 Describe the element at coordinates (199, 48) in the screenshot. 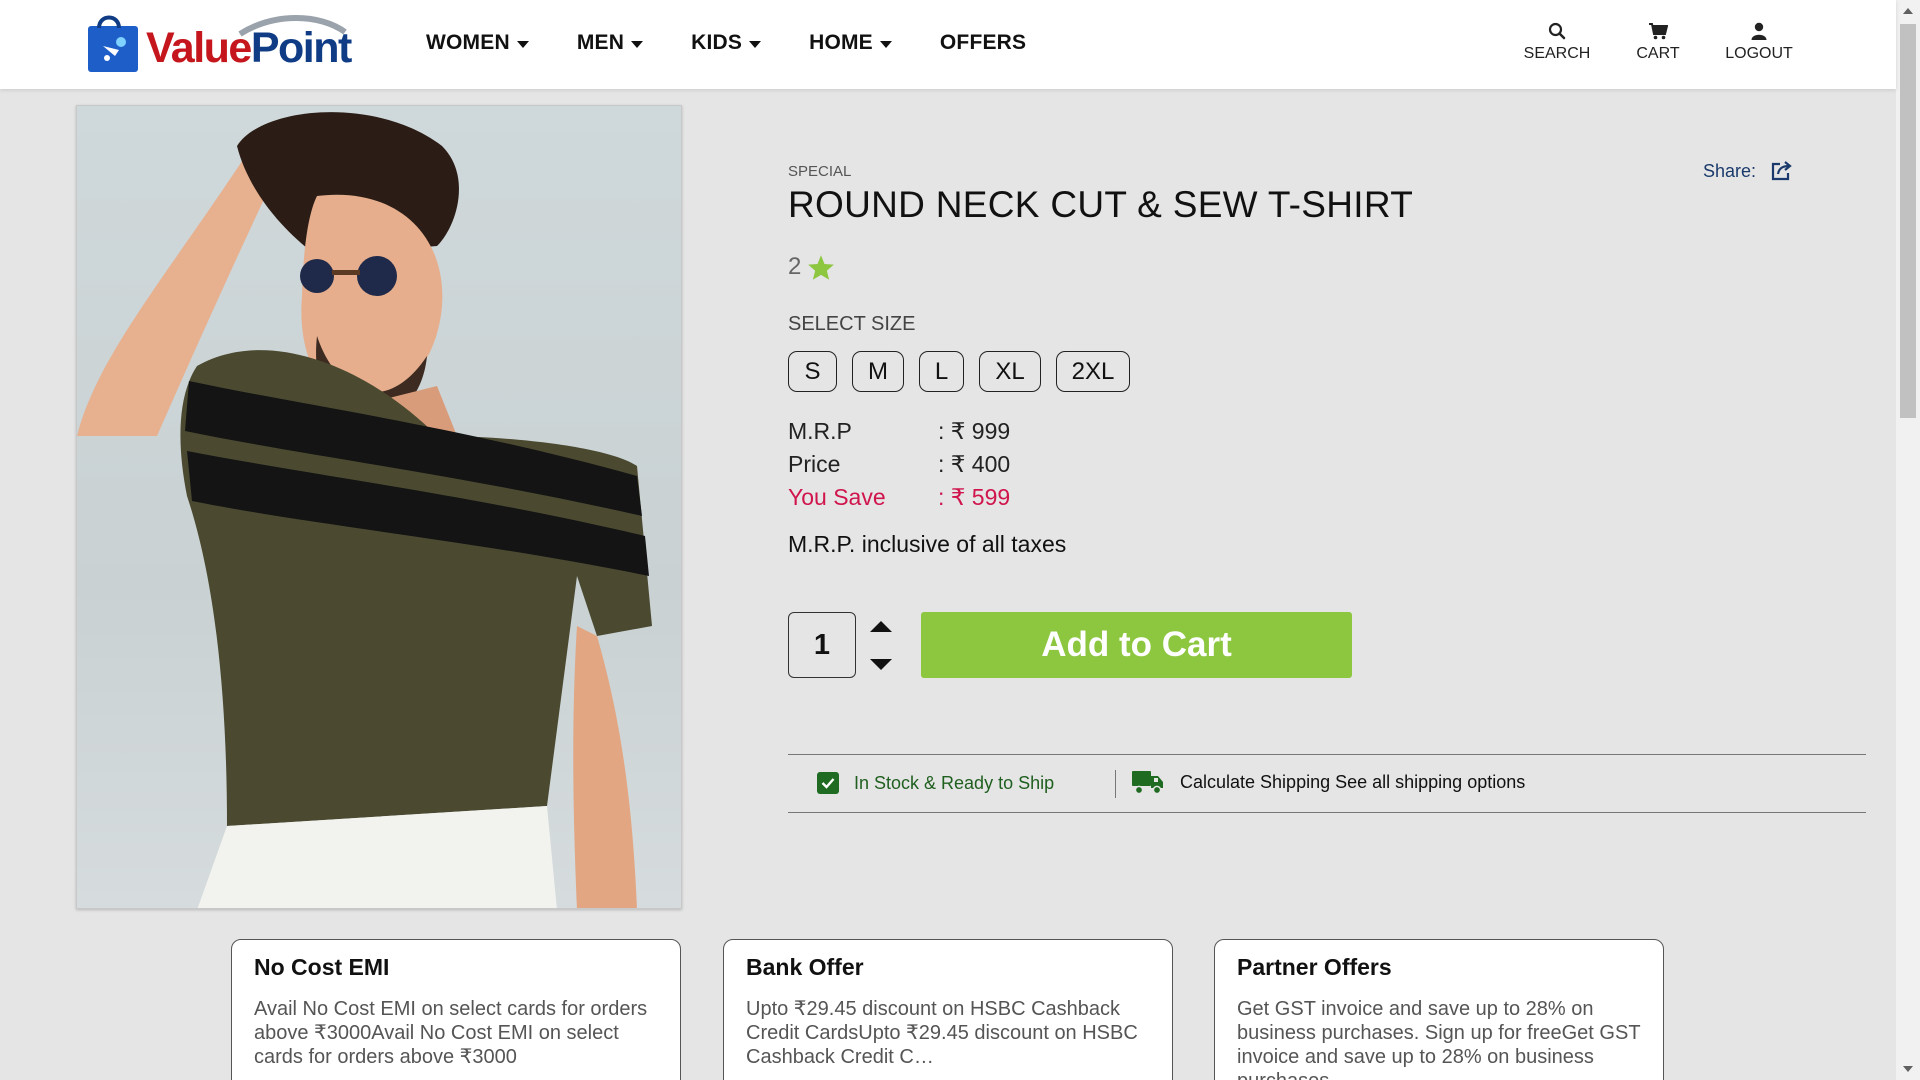

I see `logo-text-first: Value` at that location.